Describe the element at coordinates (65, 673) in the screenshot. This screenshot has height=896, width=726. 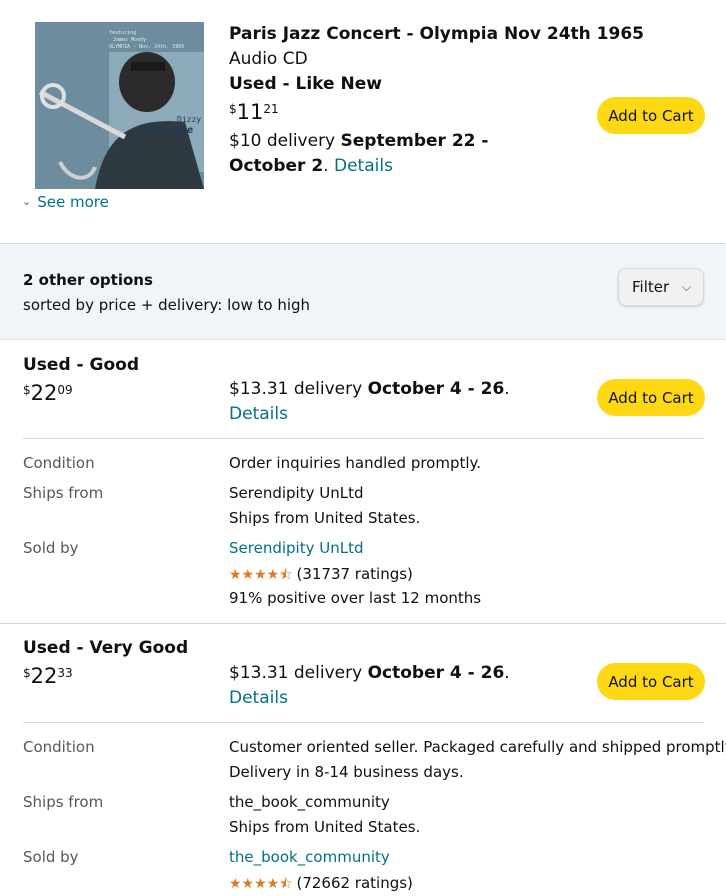
I see `price-fraction: 33` at that location.